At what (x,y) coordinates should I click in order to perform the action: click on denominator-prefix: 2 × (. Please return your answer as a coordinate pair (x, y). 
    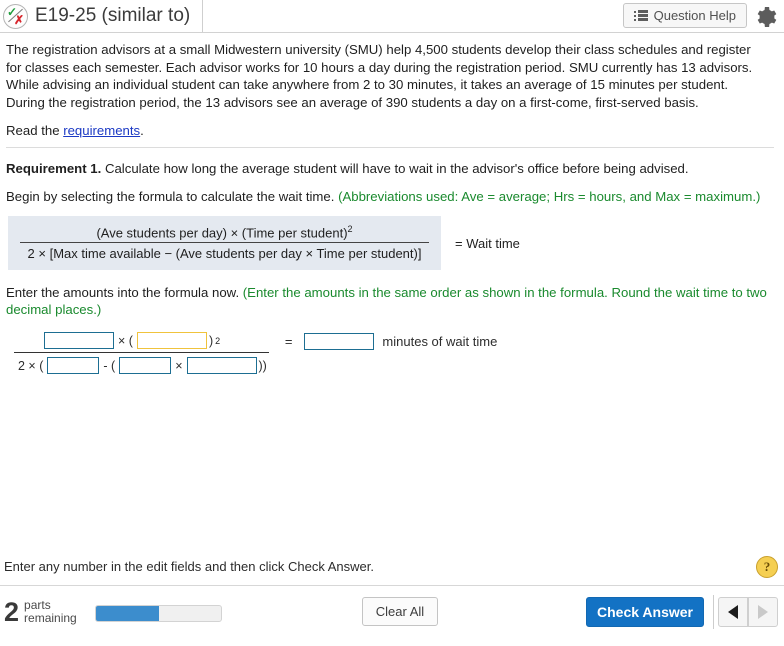
    Looking at the image, I should click on (31, 365).